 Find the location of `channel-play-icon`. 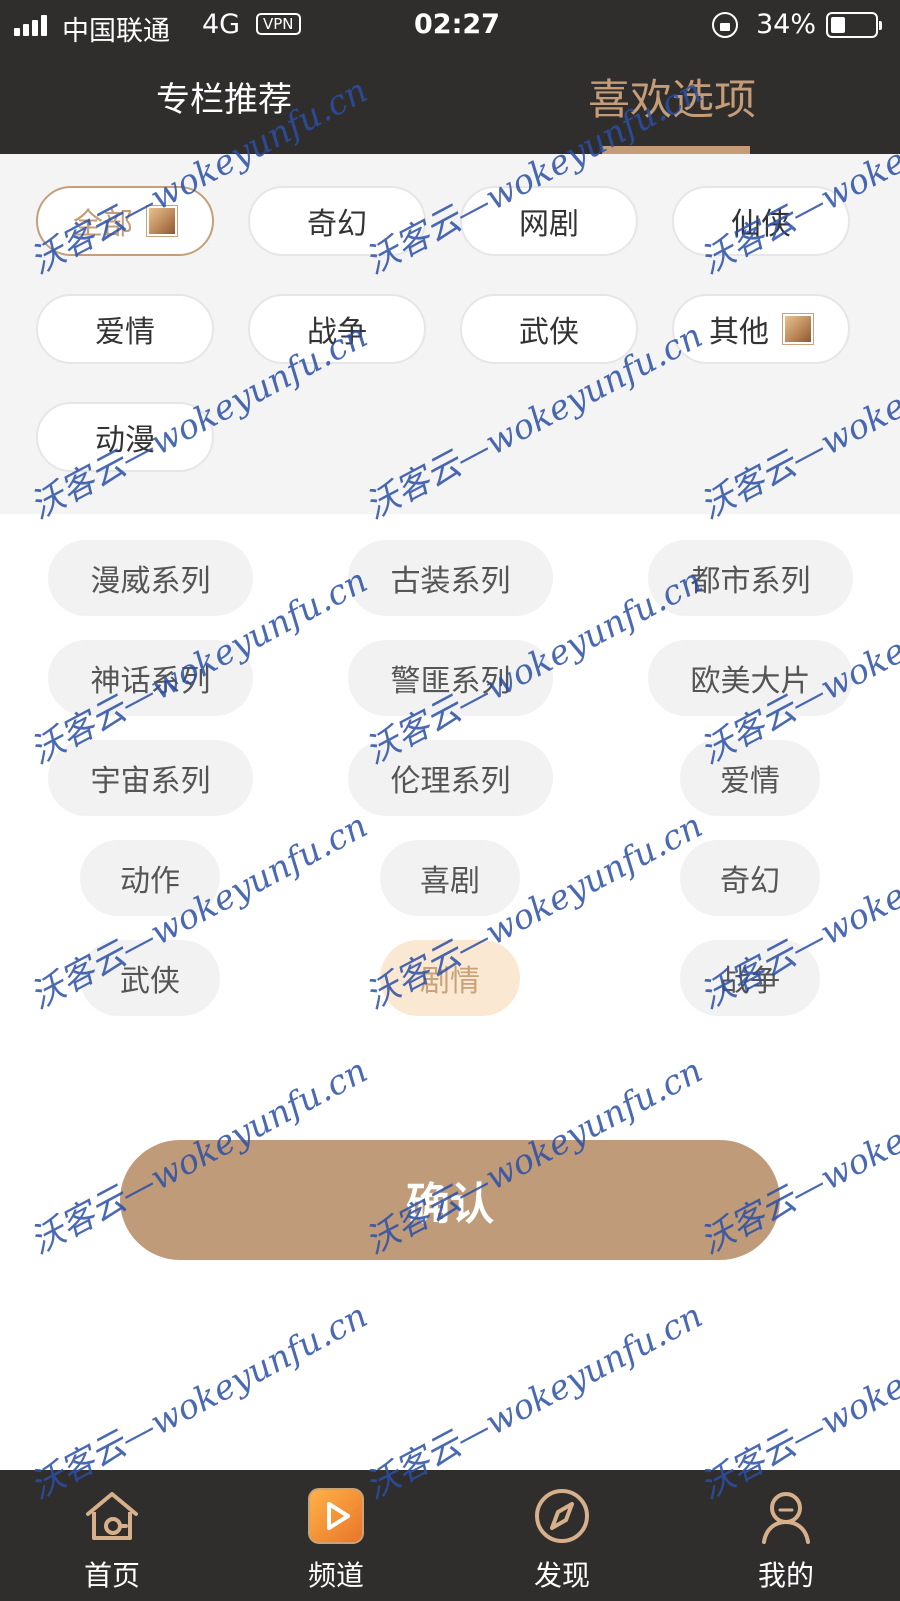

channel-play-icon is located at coordinates (336, 1516).